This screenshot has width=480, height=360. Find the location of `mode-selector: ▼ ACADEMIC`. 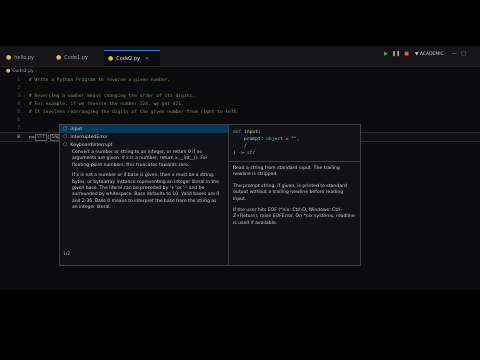

mode-selector: ▼ ACADEMIC is located at coordinates (429, 54).